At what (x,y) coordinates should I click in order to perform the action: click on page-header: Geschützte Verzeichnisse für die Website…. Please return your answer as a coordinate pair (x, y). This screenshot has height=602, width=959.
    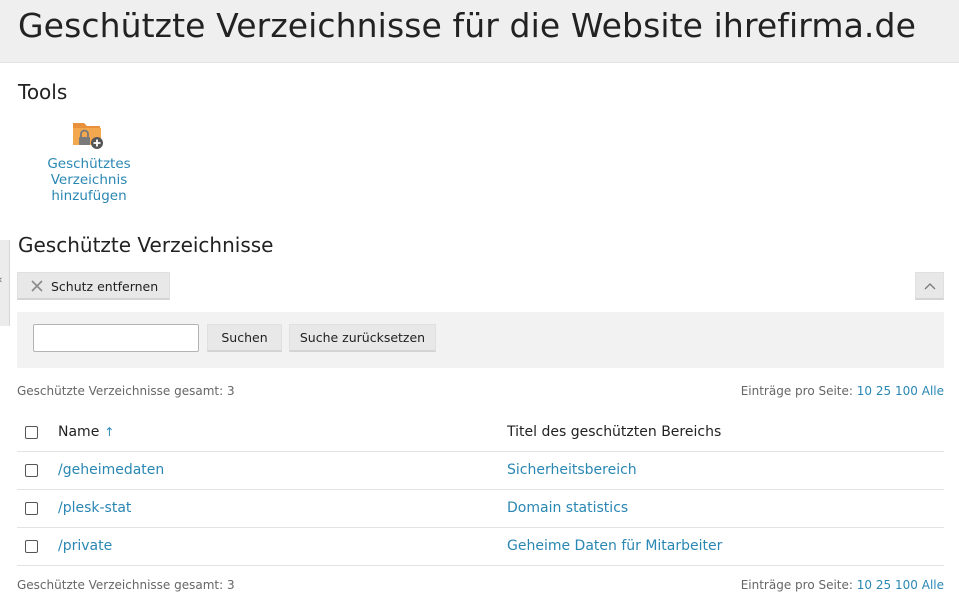
    Looking at the image, I should click on (479, 31).